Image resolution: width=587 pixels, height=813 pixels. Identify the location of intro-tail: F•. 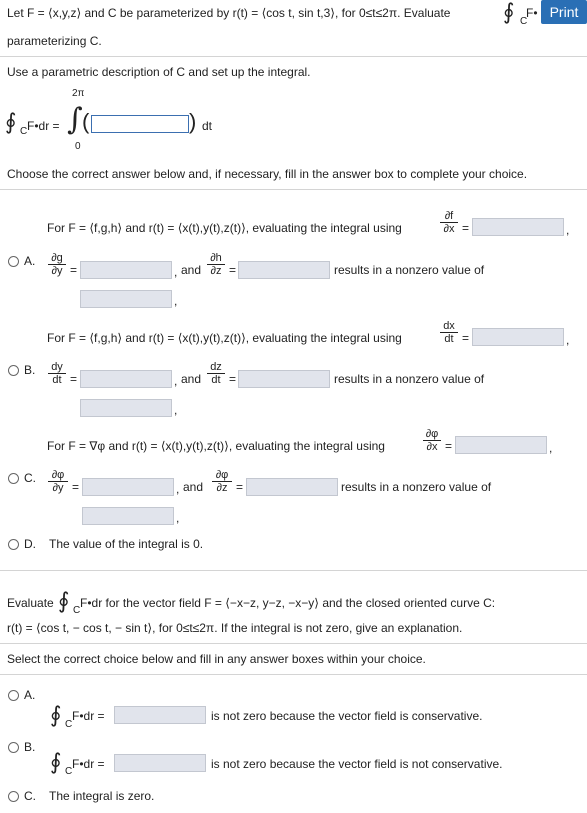
(532, 13).